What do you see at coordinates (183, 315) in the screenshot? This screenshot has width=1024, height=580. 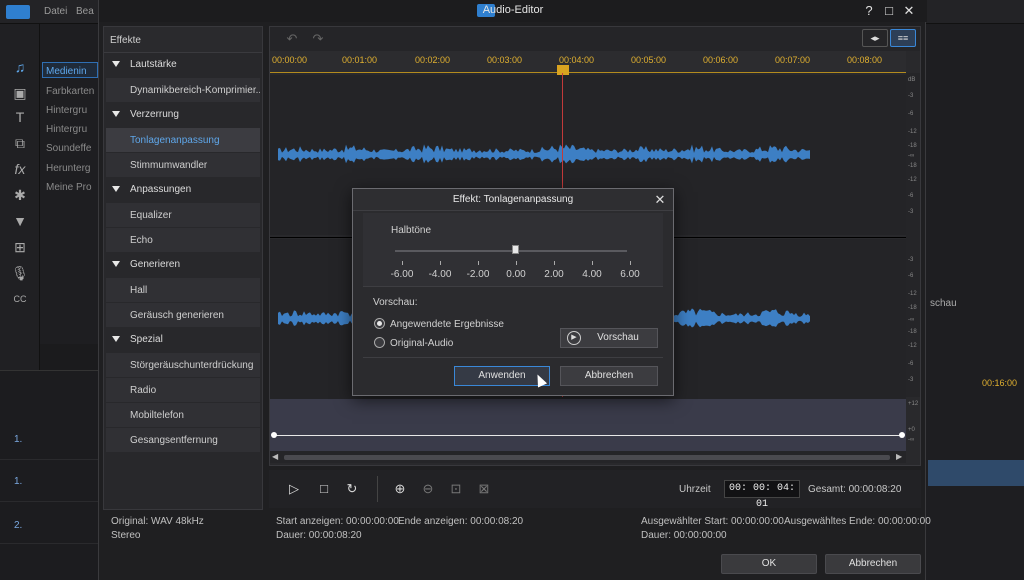 I see `effect-item: Geräusch generieren` at bounding box center [183, 315].